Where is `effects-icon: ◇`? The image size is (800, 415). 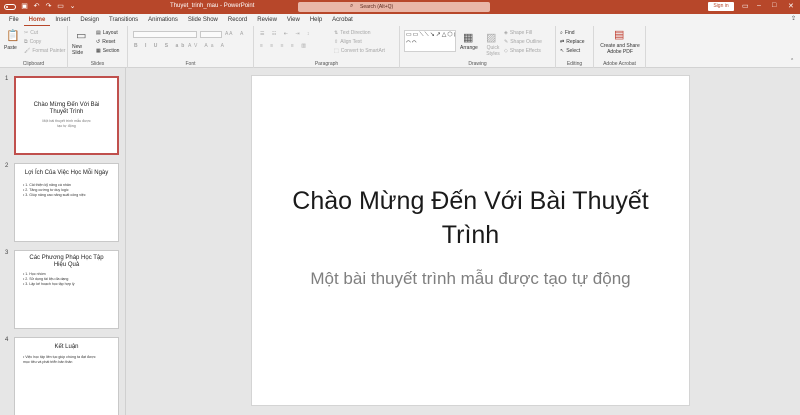 effects-icon: ◇ is located at coordinates (506, 51).